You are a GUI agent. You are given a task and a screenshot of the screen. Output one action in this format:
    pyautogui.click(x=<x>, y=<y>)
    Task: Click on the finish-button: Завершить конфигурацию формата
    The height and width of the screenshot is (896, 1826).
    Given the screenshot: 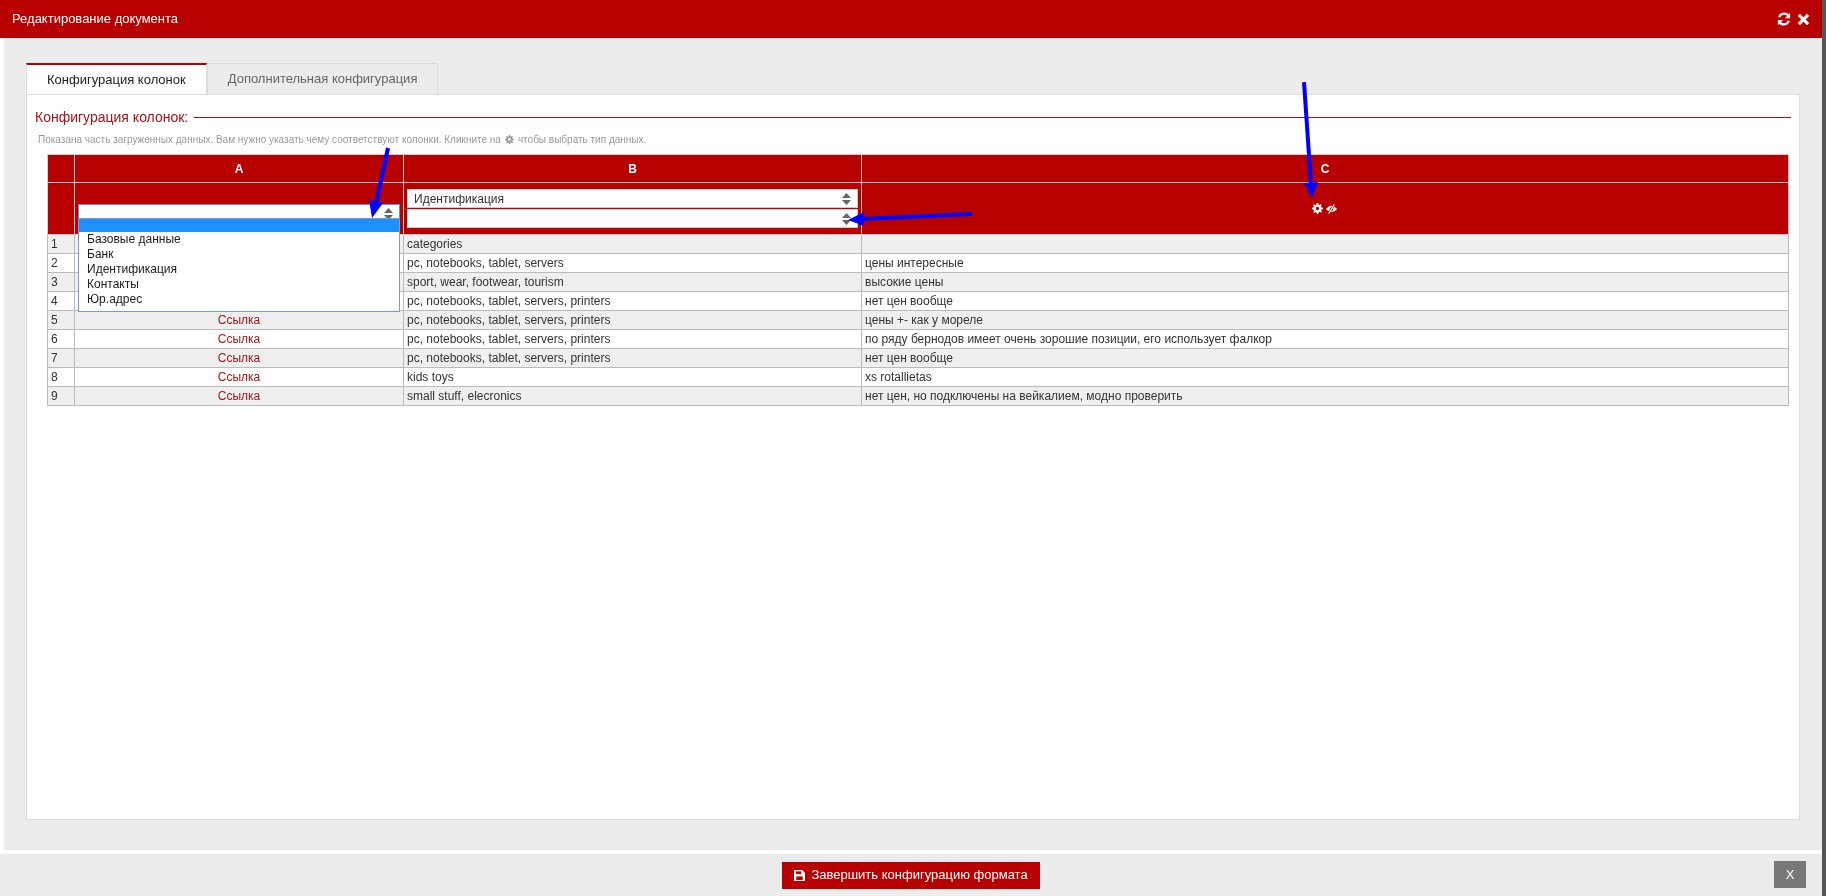 What is the action you would take?
    pyautogui.click(x=911, y=875)
    